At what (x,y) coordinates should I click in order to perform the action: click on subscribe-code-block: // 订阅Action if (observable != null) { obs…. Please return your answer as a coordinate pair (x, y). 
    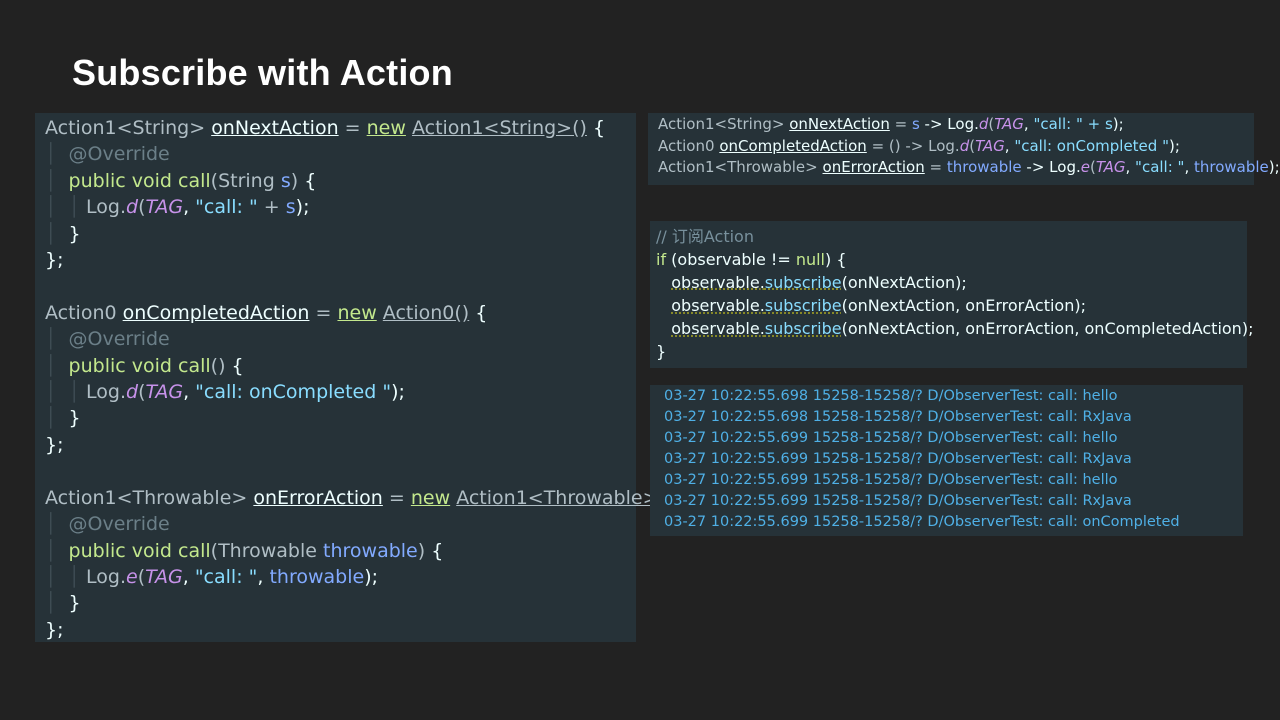
    Looking at the image, I should click on (952, 294).